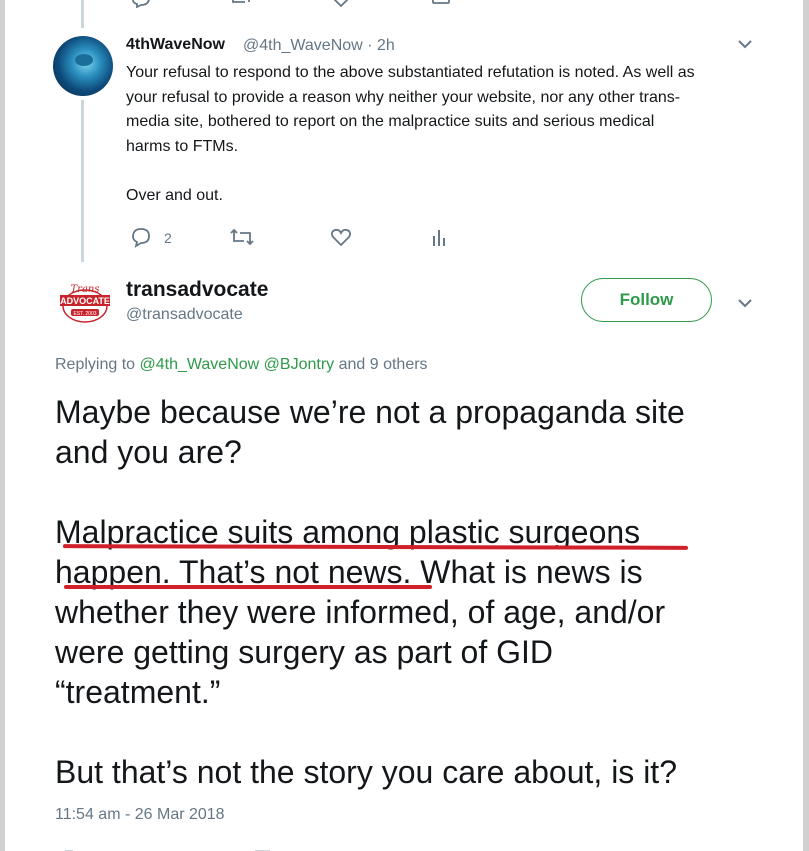 Image resolution: width=809 pixels, height=851 pixels. Describe the element at coordinates (197, 290) in the screenshot. I see `author-name: transadvocate` at that location.